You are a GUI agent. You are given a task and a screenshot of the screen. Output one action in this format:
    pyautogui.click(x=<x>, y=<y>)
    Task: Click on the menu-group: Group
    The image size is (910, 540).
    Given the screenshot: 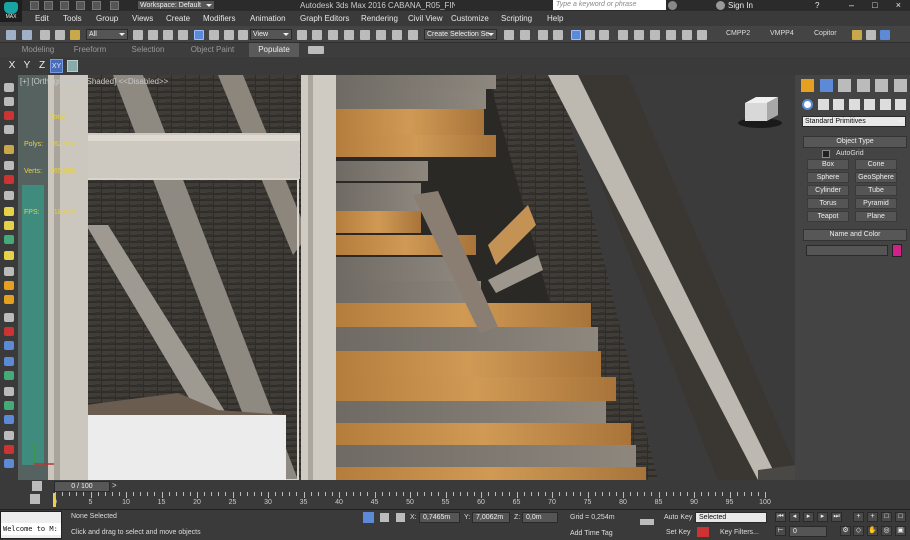 What is the action you would take?
    pyautogui.click(x=107, y=18)
    